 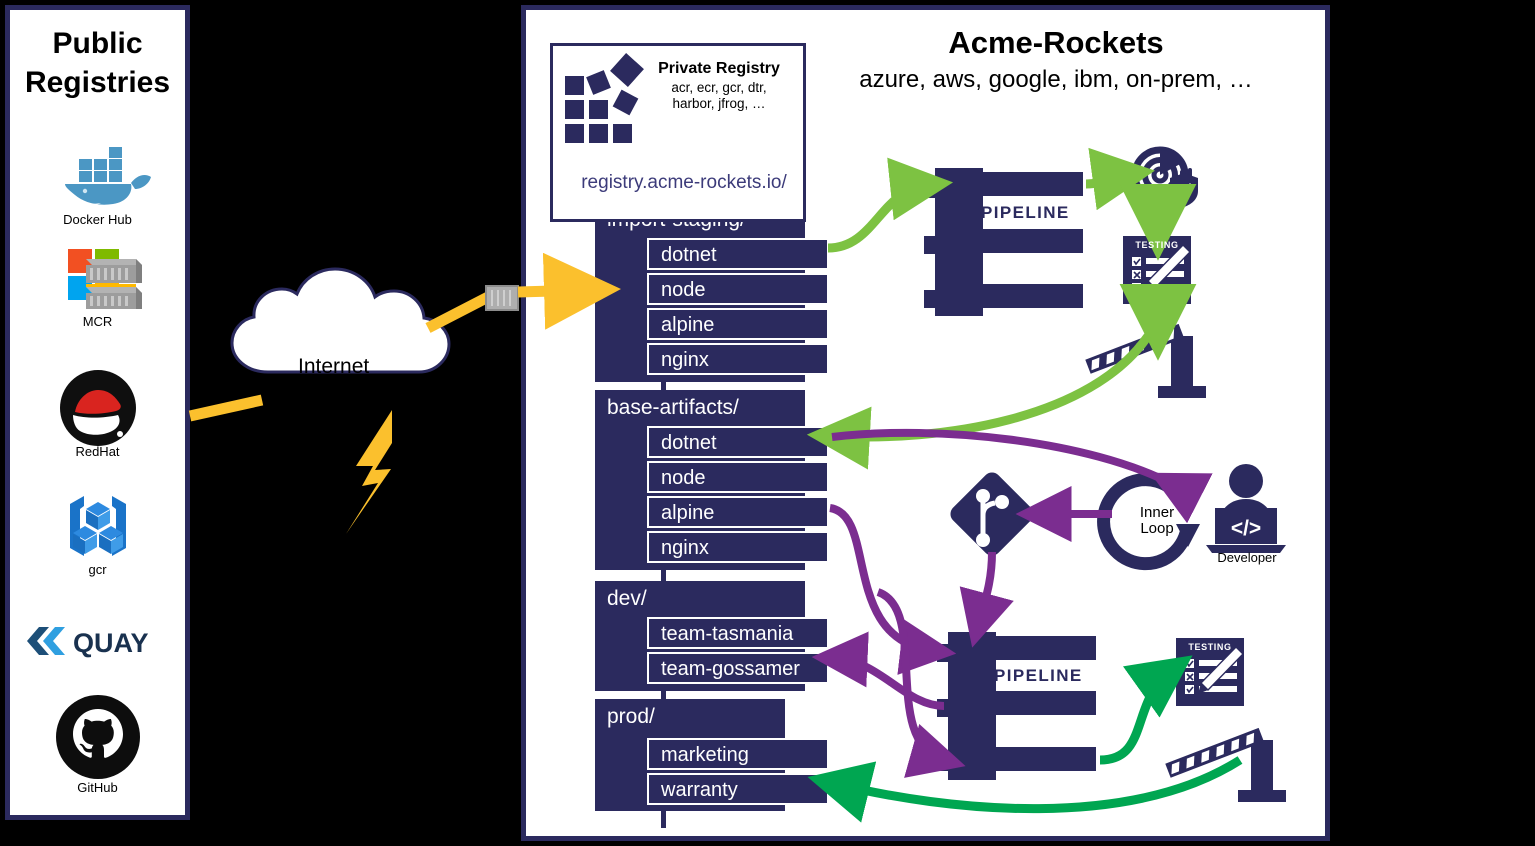 What do you see at coordinates (226, 408) in the screenshot?
I see `internet-cable-left` at bounding box center [226, 408].